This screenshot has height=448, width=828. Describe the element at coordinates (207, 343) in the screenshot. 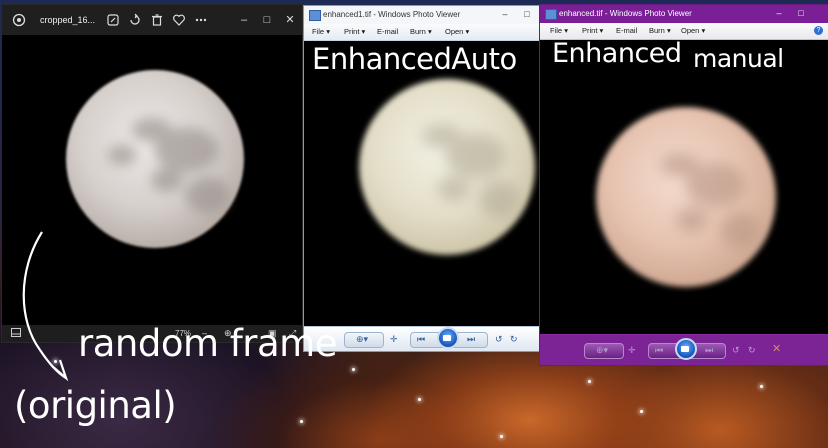

I see `annotation-random-frame: random frame` at that location.